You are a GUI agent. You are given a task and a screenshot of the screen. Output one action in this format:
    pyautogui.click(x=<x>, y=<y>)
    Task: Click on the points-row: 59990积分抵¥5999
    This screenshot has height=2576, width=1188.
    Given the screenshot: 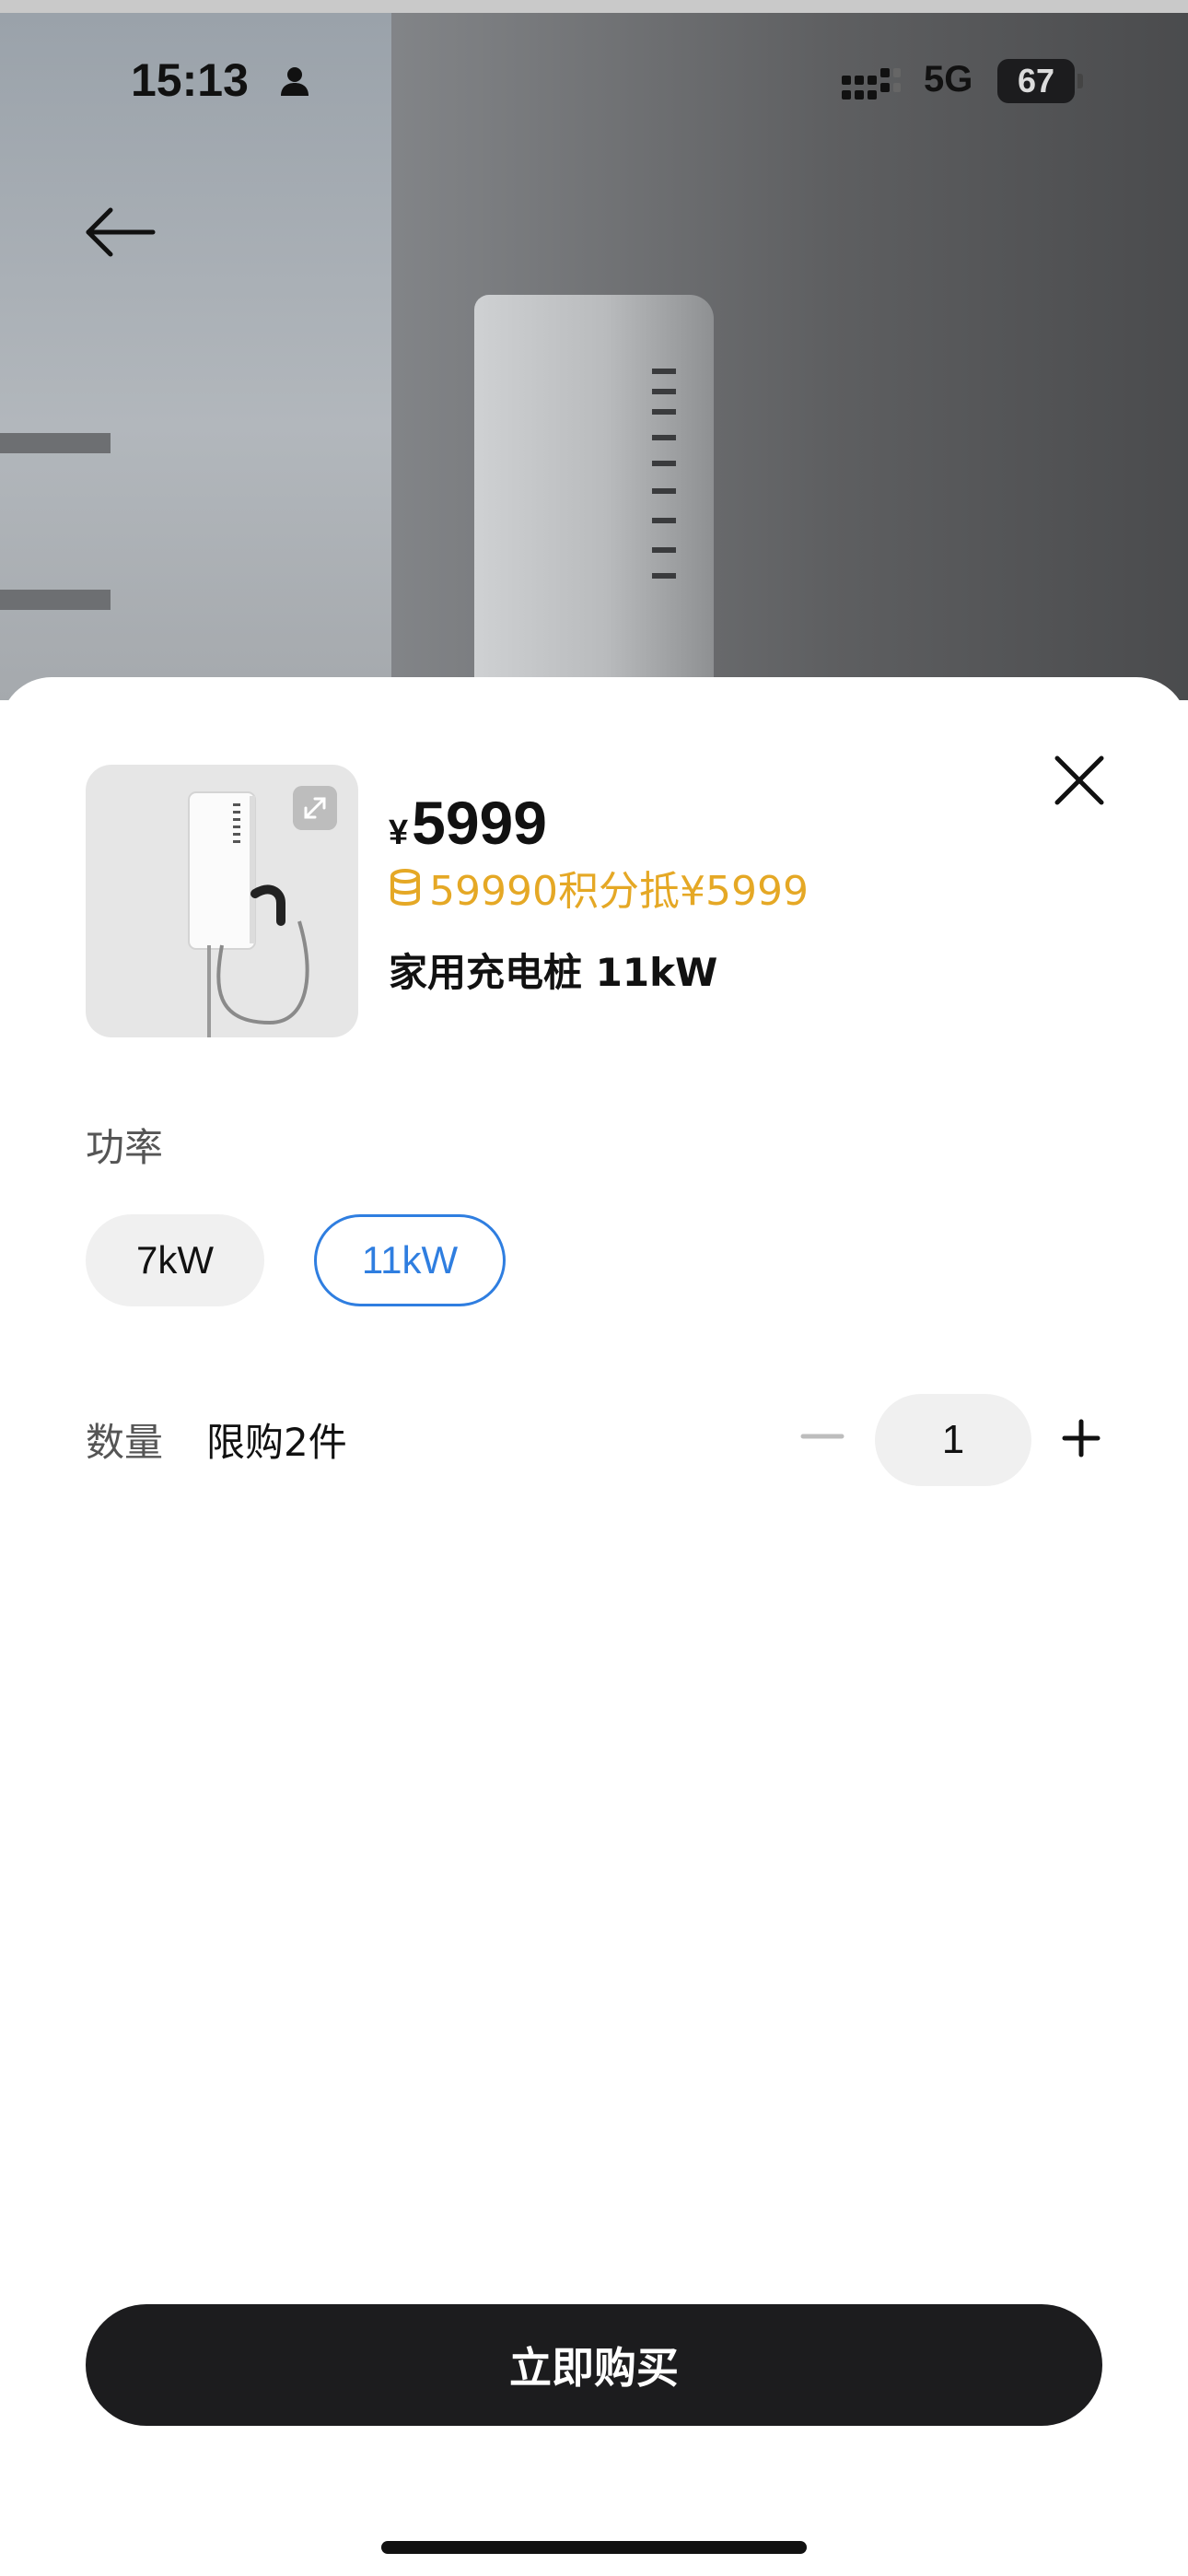 What is the action you would take?
    pyautogui.click(x=599, y=888)
    